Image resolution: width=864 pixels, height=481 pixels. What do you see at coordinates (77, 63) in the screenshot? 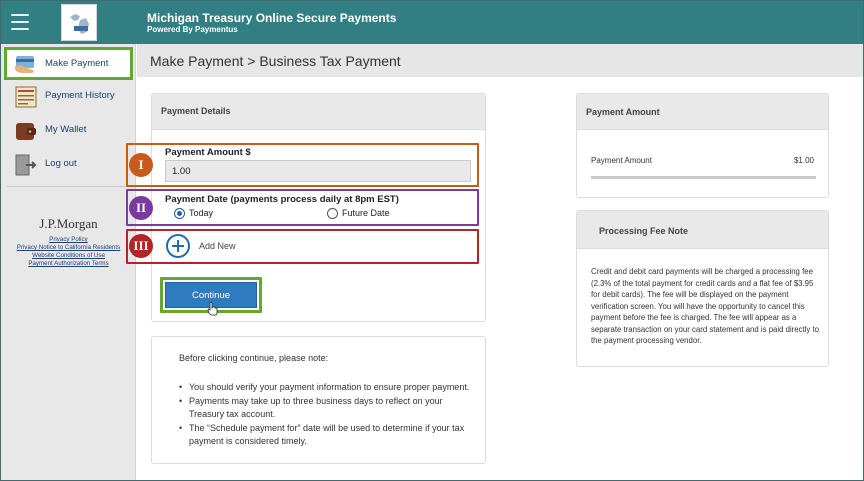
I see `sidebar-item-label: Make Payment` at bounding box center [77, 63].